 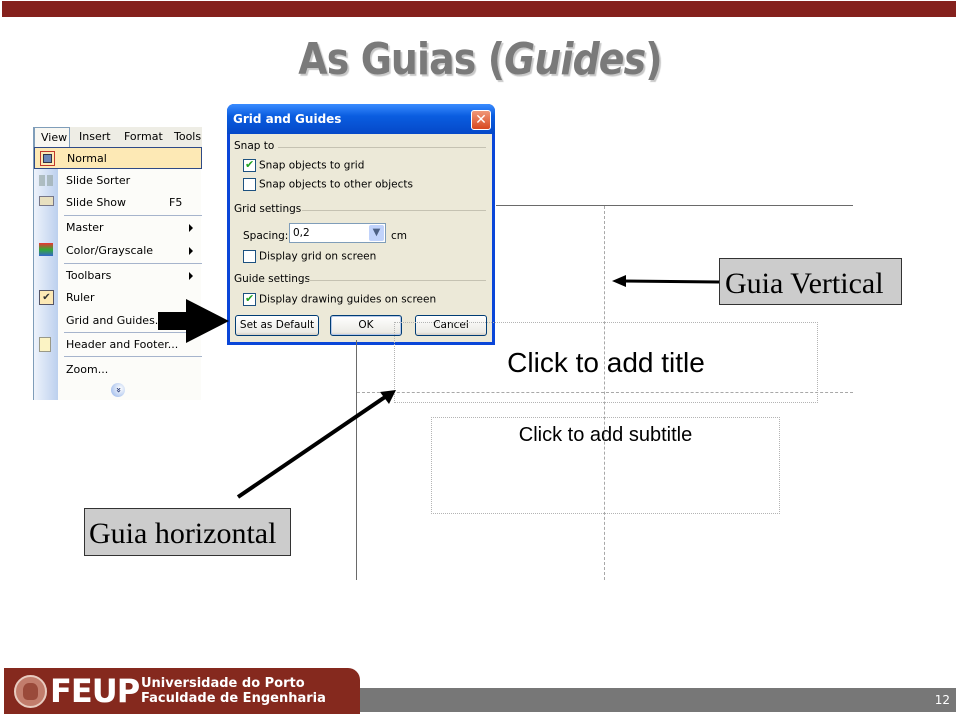 I want to click on menu-bar: View Insert Format Tools, so click(x=118, y=137).